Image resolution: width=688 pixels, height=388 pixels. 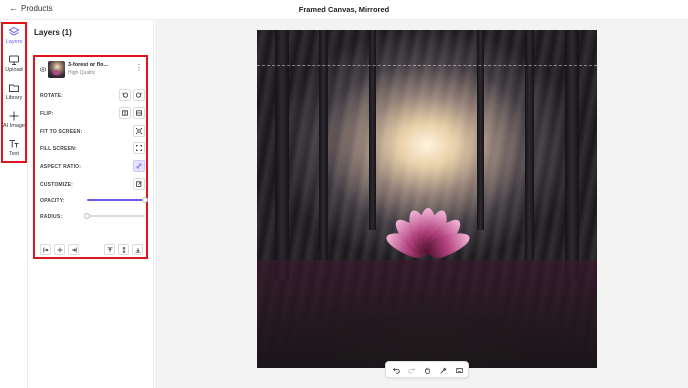 I want to click on align-center-horizontal-icon, so click(x=60, y=250).